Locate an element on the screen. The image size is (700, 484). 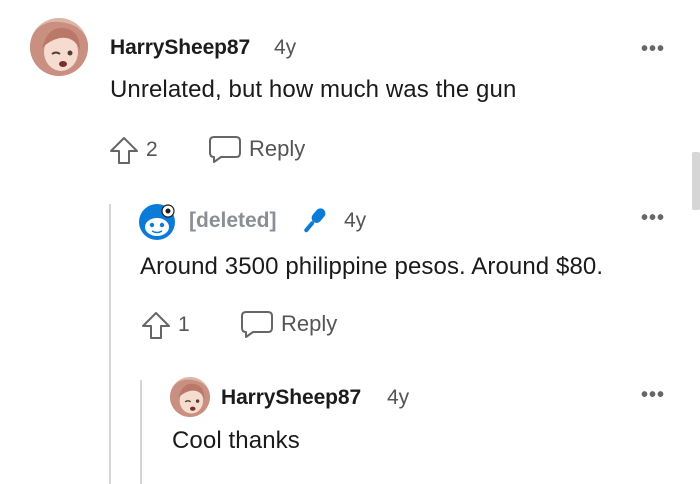
comment-body: Cool thanks is located at coordinates (236, 440).